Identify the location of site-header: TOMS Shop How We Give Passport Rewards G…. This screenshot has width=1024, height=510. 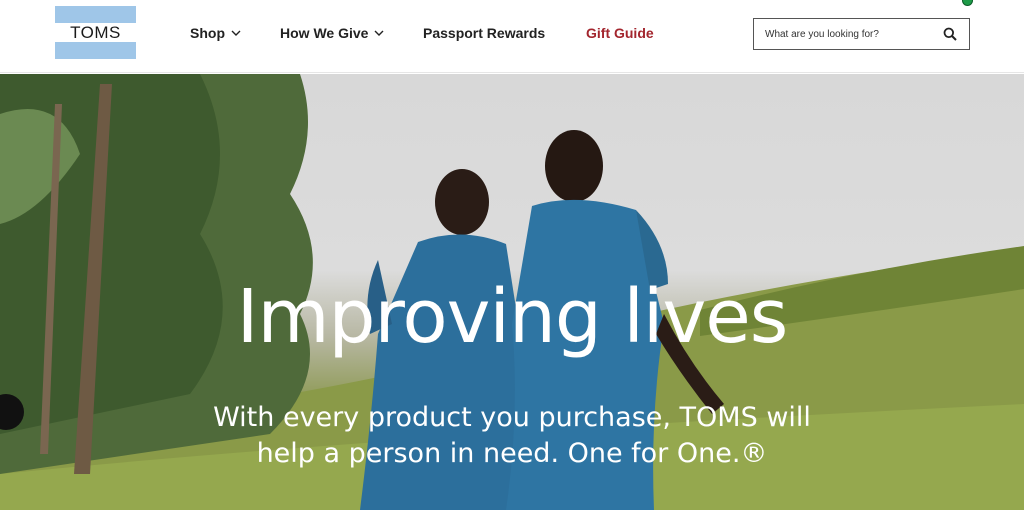
(512, 36).